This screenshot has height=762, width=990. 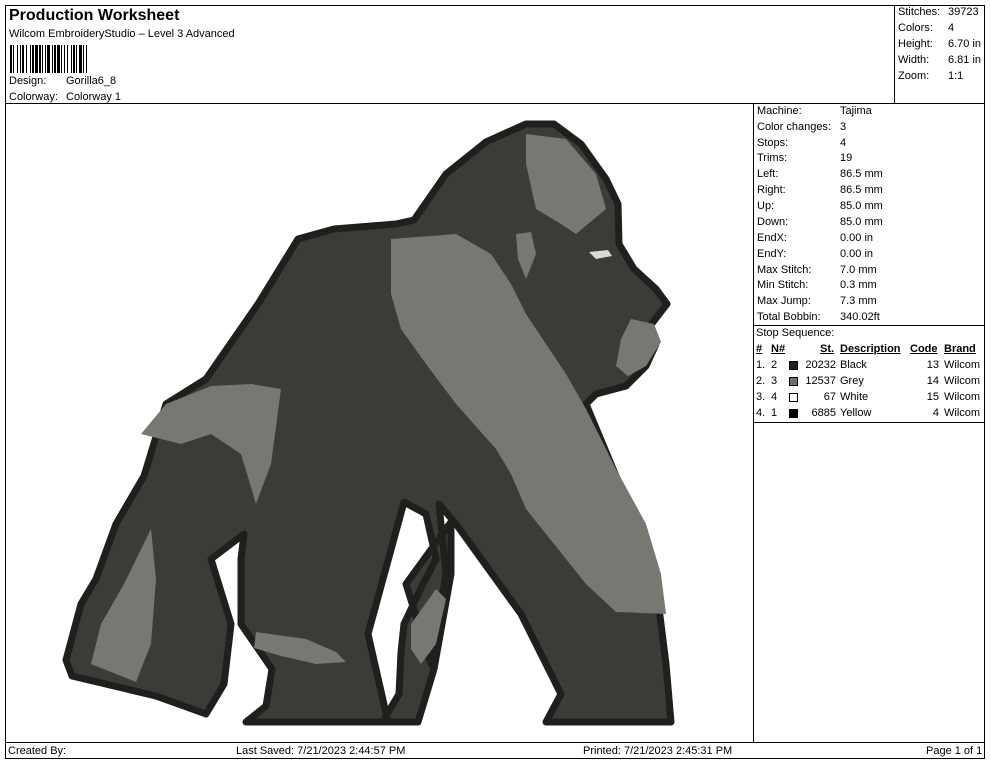 What do you see at coordinates (843, 143) in the screenshot?
I see `stops-value: 4` at bounding box center [843, 143].